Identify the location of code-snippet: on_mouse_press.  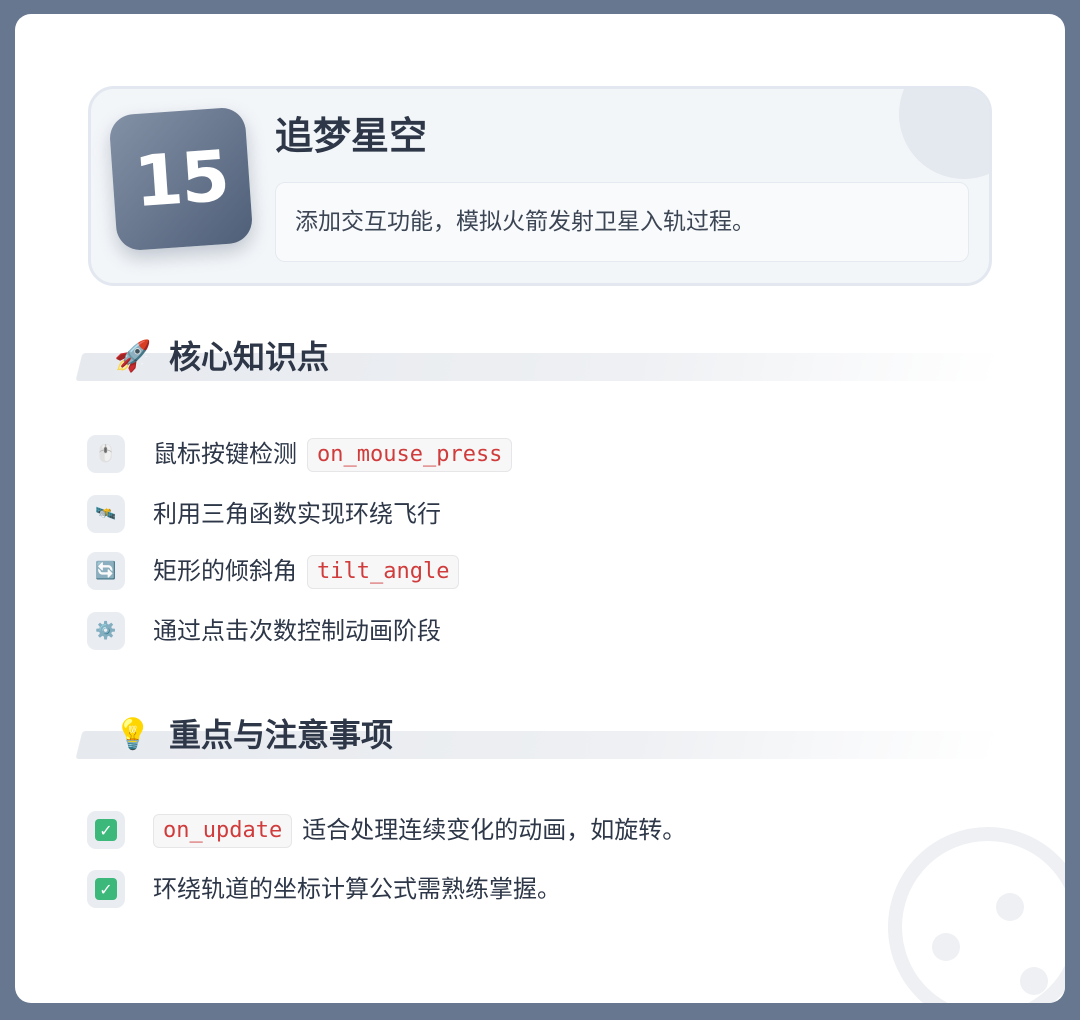
(410, 454).